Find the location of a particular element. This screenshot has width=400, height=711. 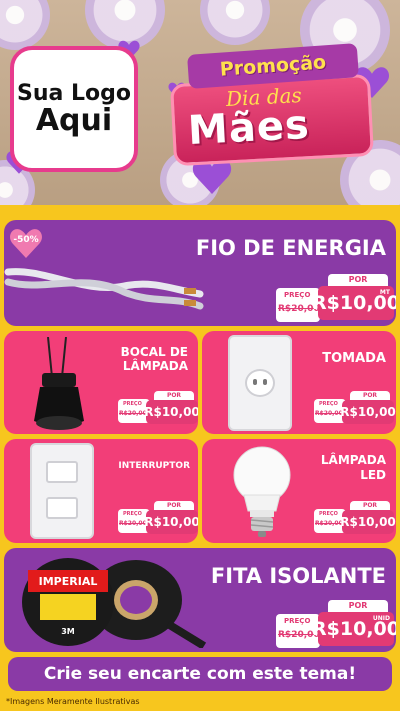

tape-image: IMPERIAL 3M is located at coordinates (114, 603).